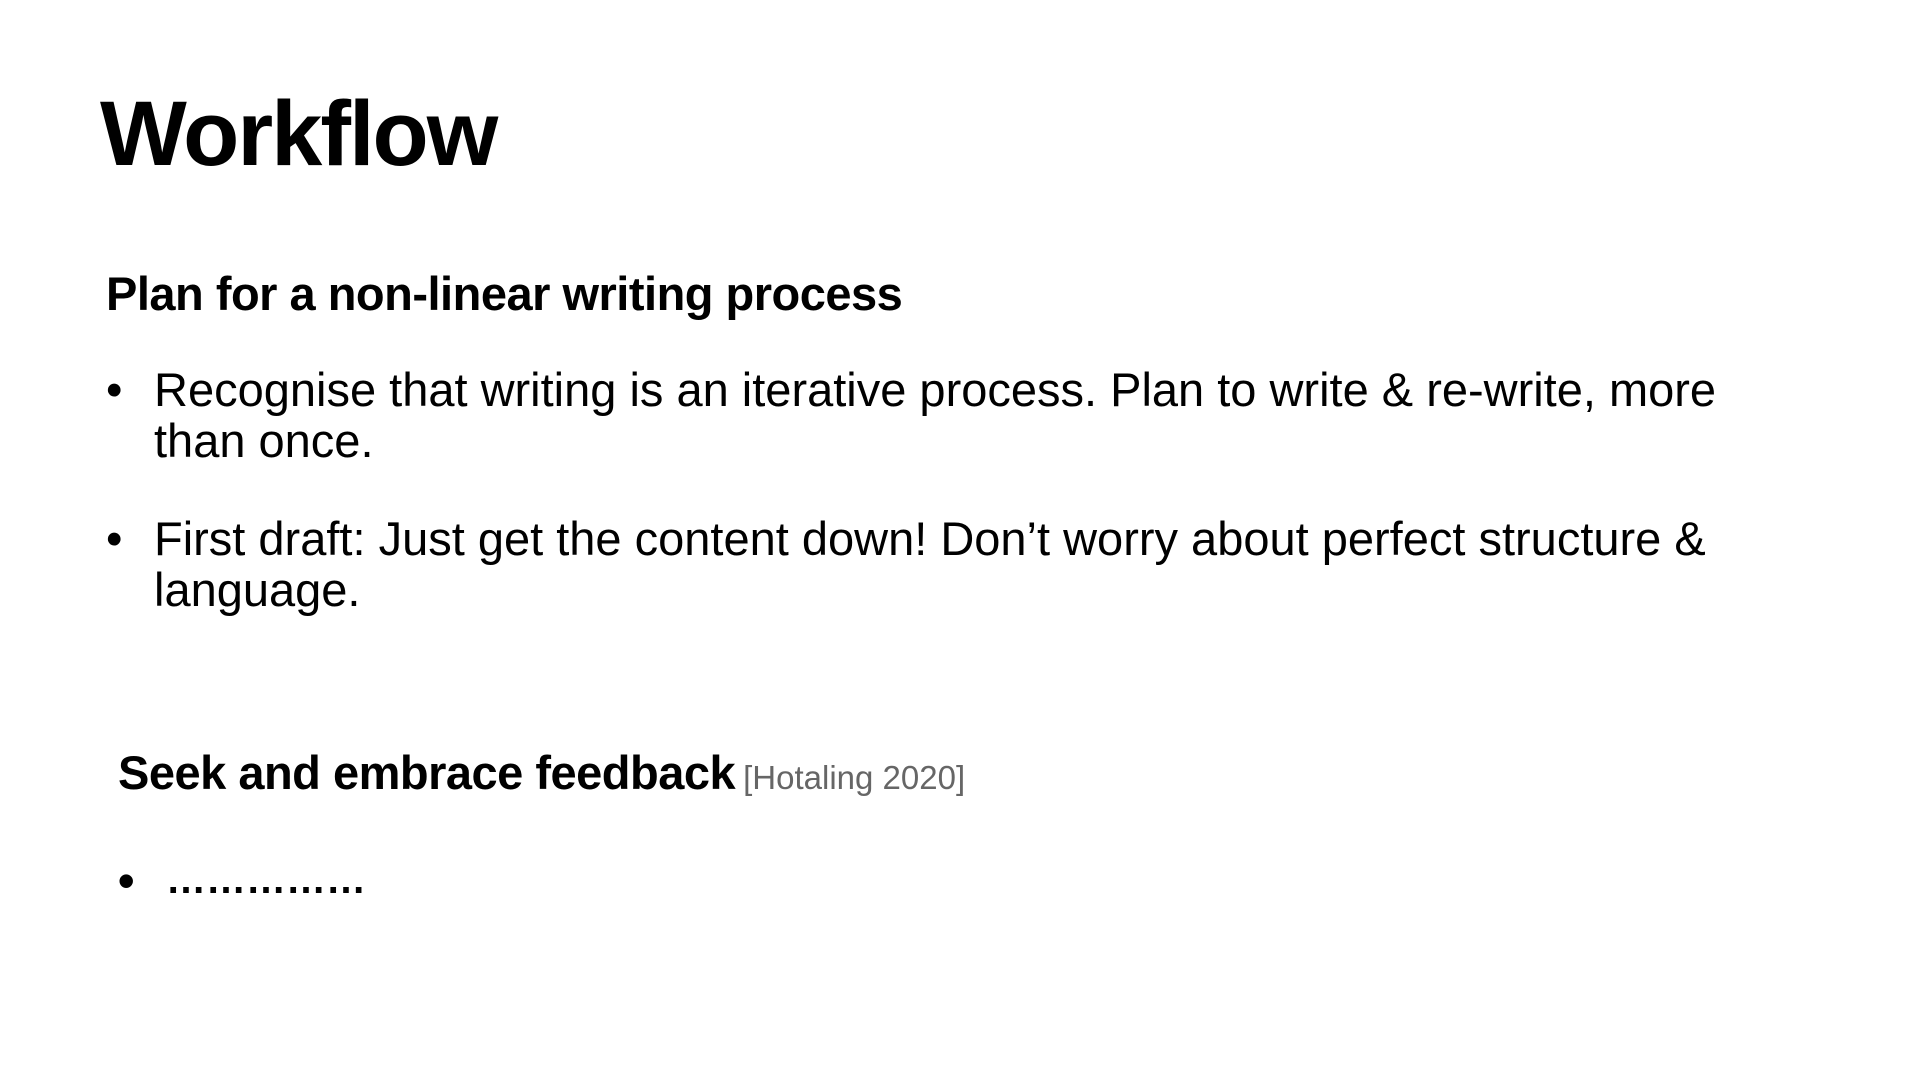  Describe the element at coordinates (854, 777) in the screenshot. I see `citation: [Hotaling 2020]` at that location.